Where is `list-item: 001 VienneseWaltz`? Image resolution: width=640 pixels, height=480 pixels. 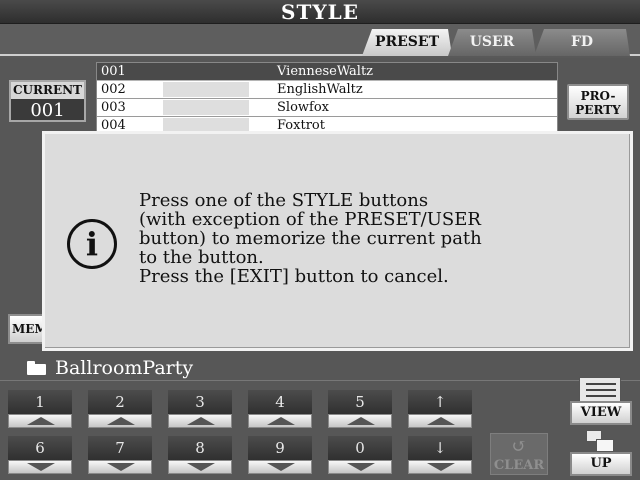
list-item: 001 VienneseWaltz is located at coordinates (327, 72).